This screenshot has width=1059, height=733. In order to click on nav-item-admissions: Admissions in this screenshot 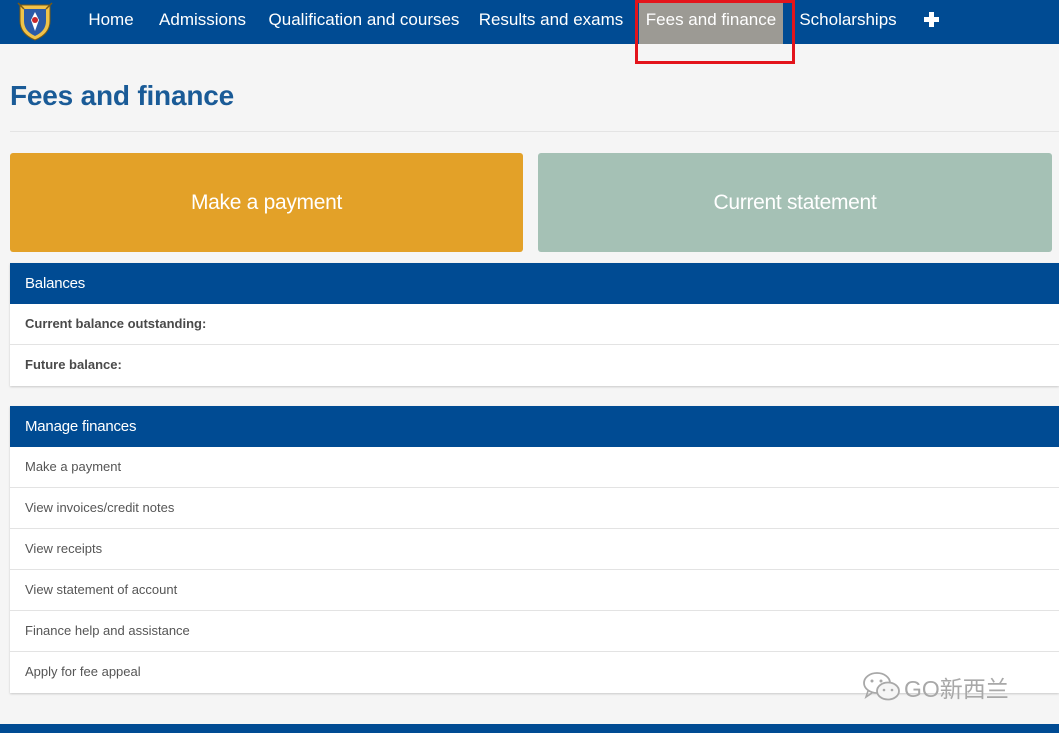, I will do `click(202, 22)`.